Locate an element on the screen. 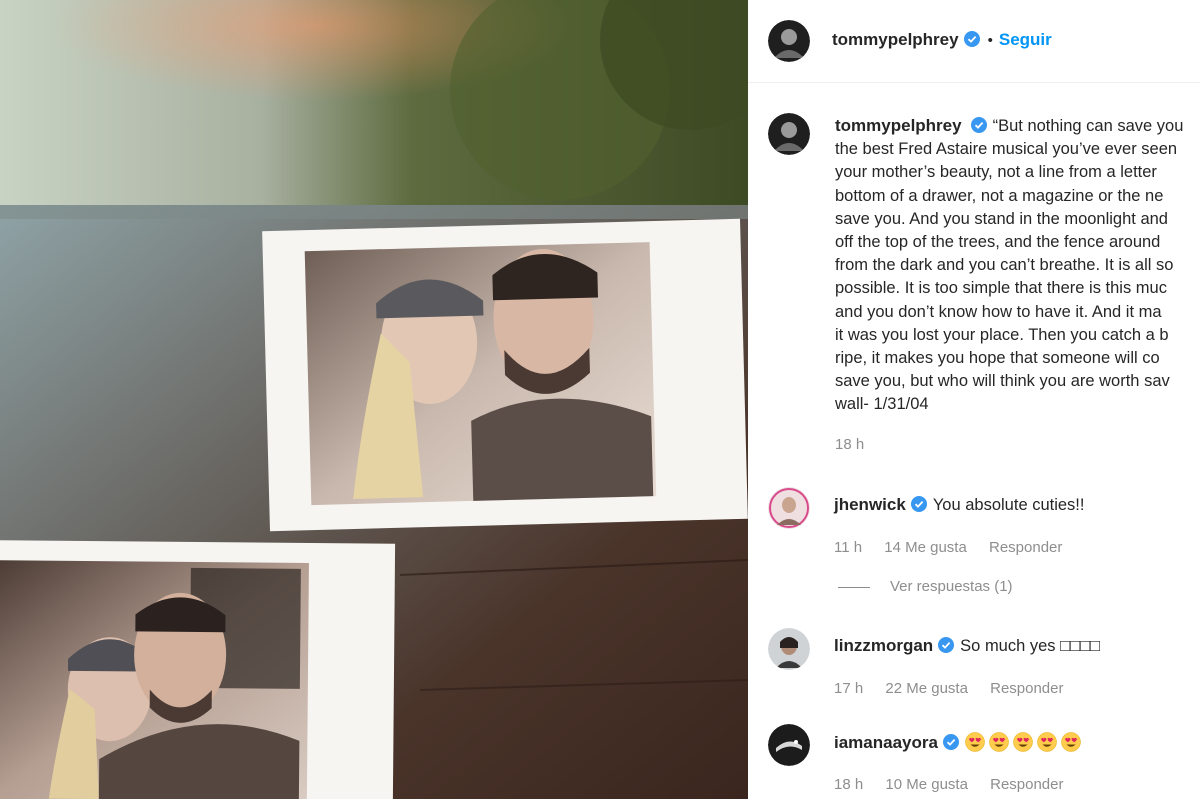  view-replies-button: Ver respuestas (1) is located at coordinates (925, 586).